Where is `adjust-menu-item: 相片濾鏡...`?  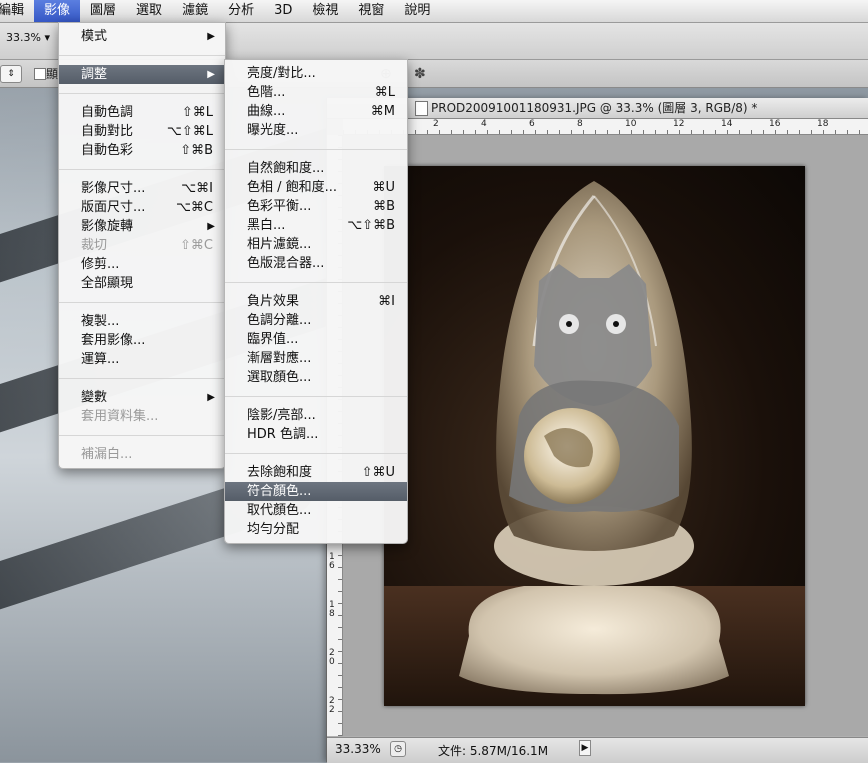 adjust-menu-item: 相片濾鏡... is located at coordinates (316, 244).